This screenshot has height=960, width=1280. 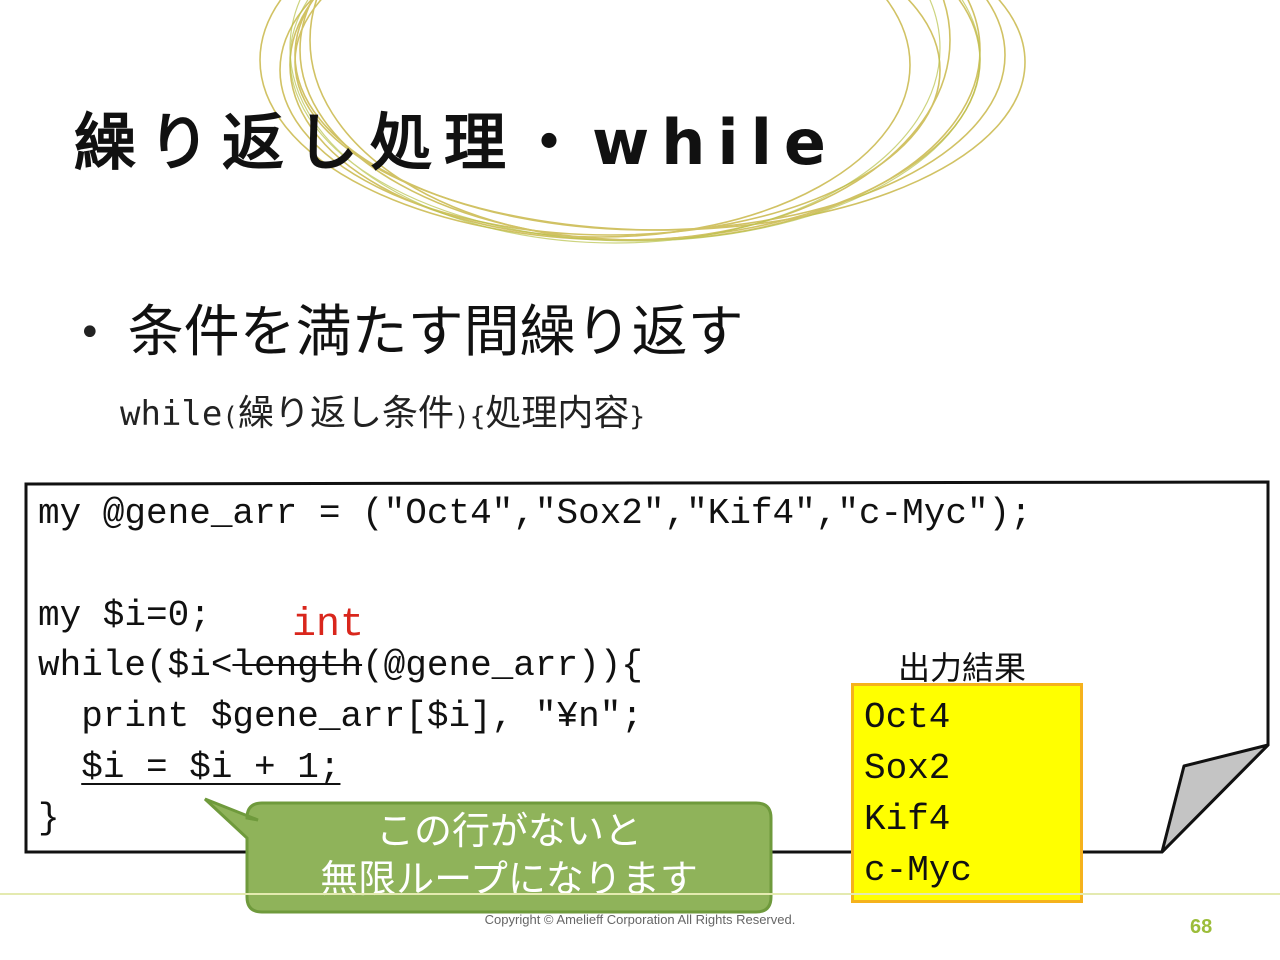 I want to click on output-caption: 出力結果, so click(x=962, y=668).